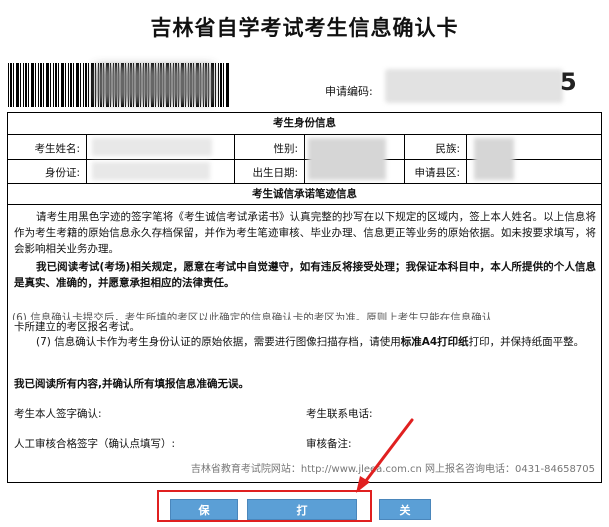 Image resolution: width=609 pixels, height=527 pixels. I want to click on birthdate-label: 出生日期:, so click(275, 173).